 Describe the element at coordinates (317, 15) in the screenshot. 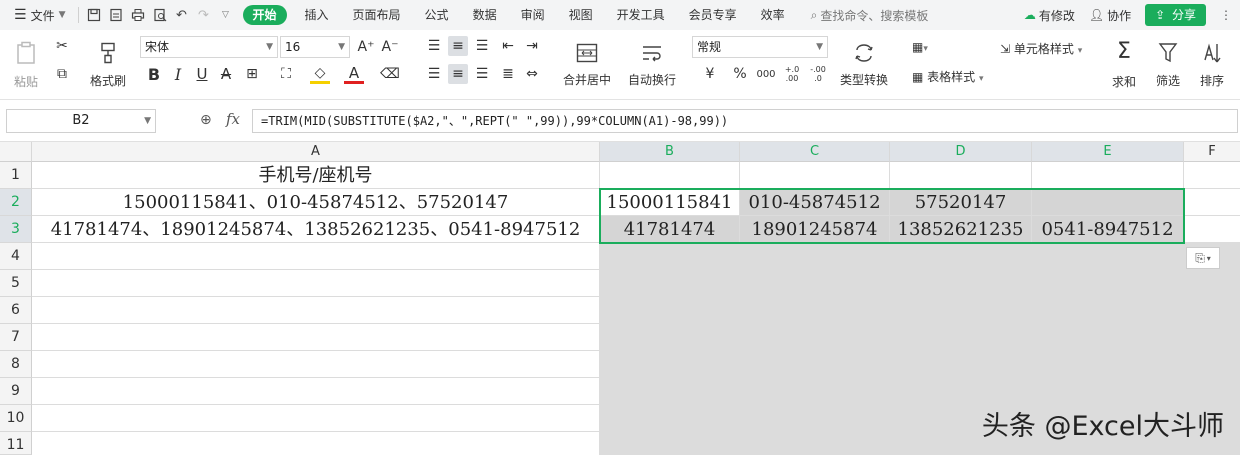

I see `tab-insert: 插入` at that location.